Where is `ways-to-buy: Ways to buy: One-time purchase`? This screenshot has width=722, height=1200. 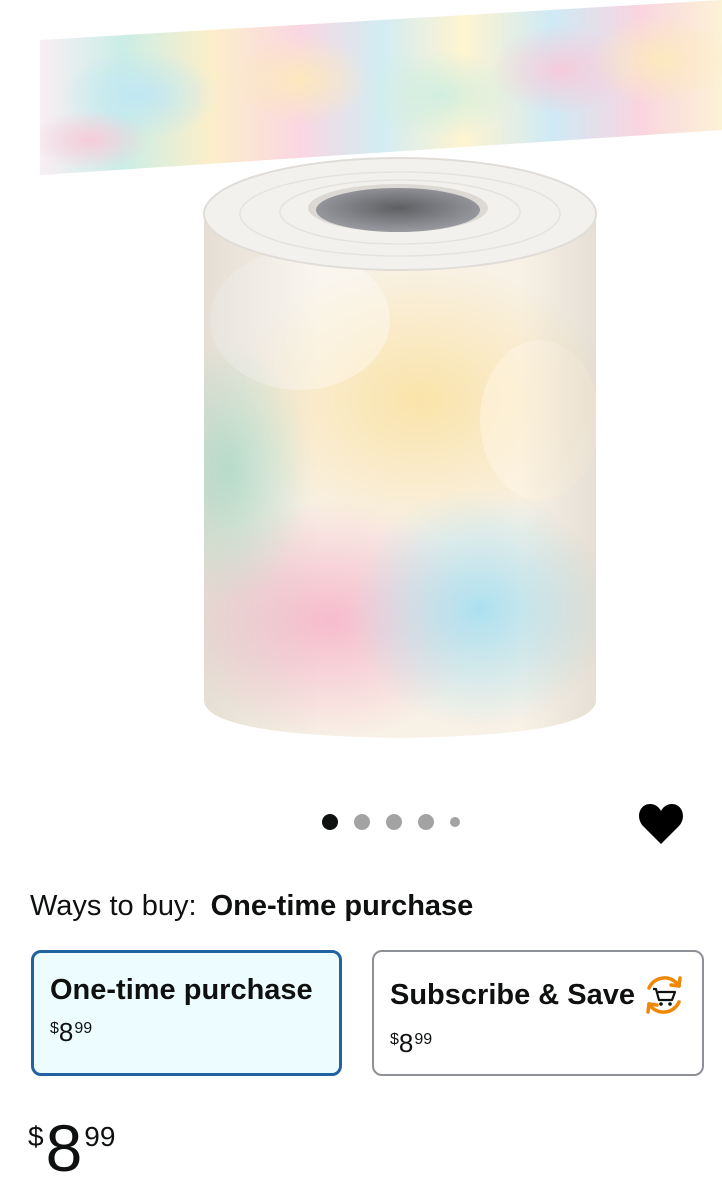
ways-to-buy: Ways to buy: One-time purchase is located at coordinates (251, 906).